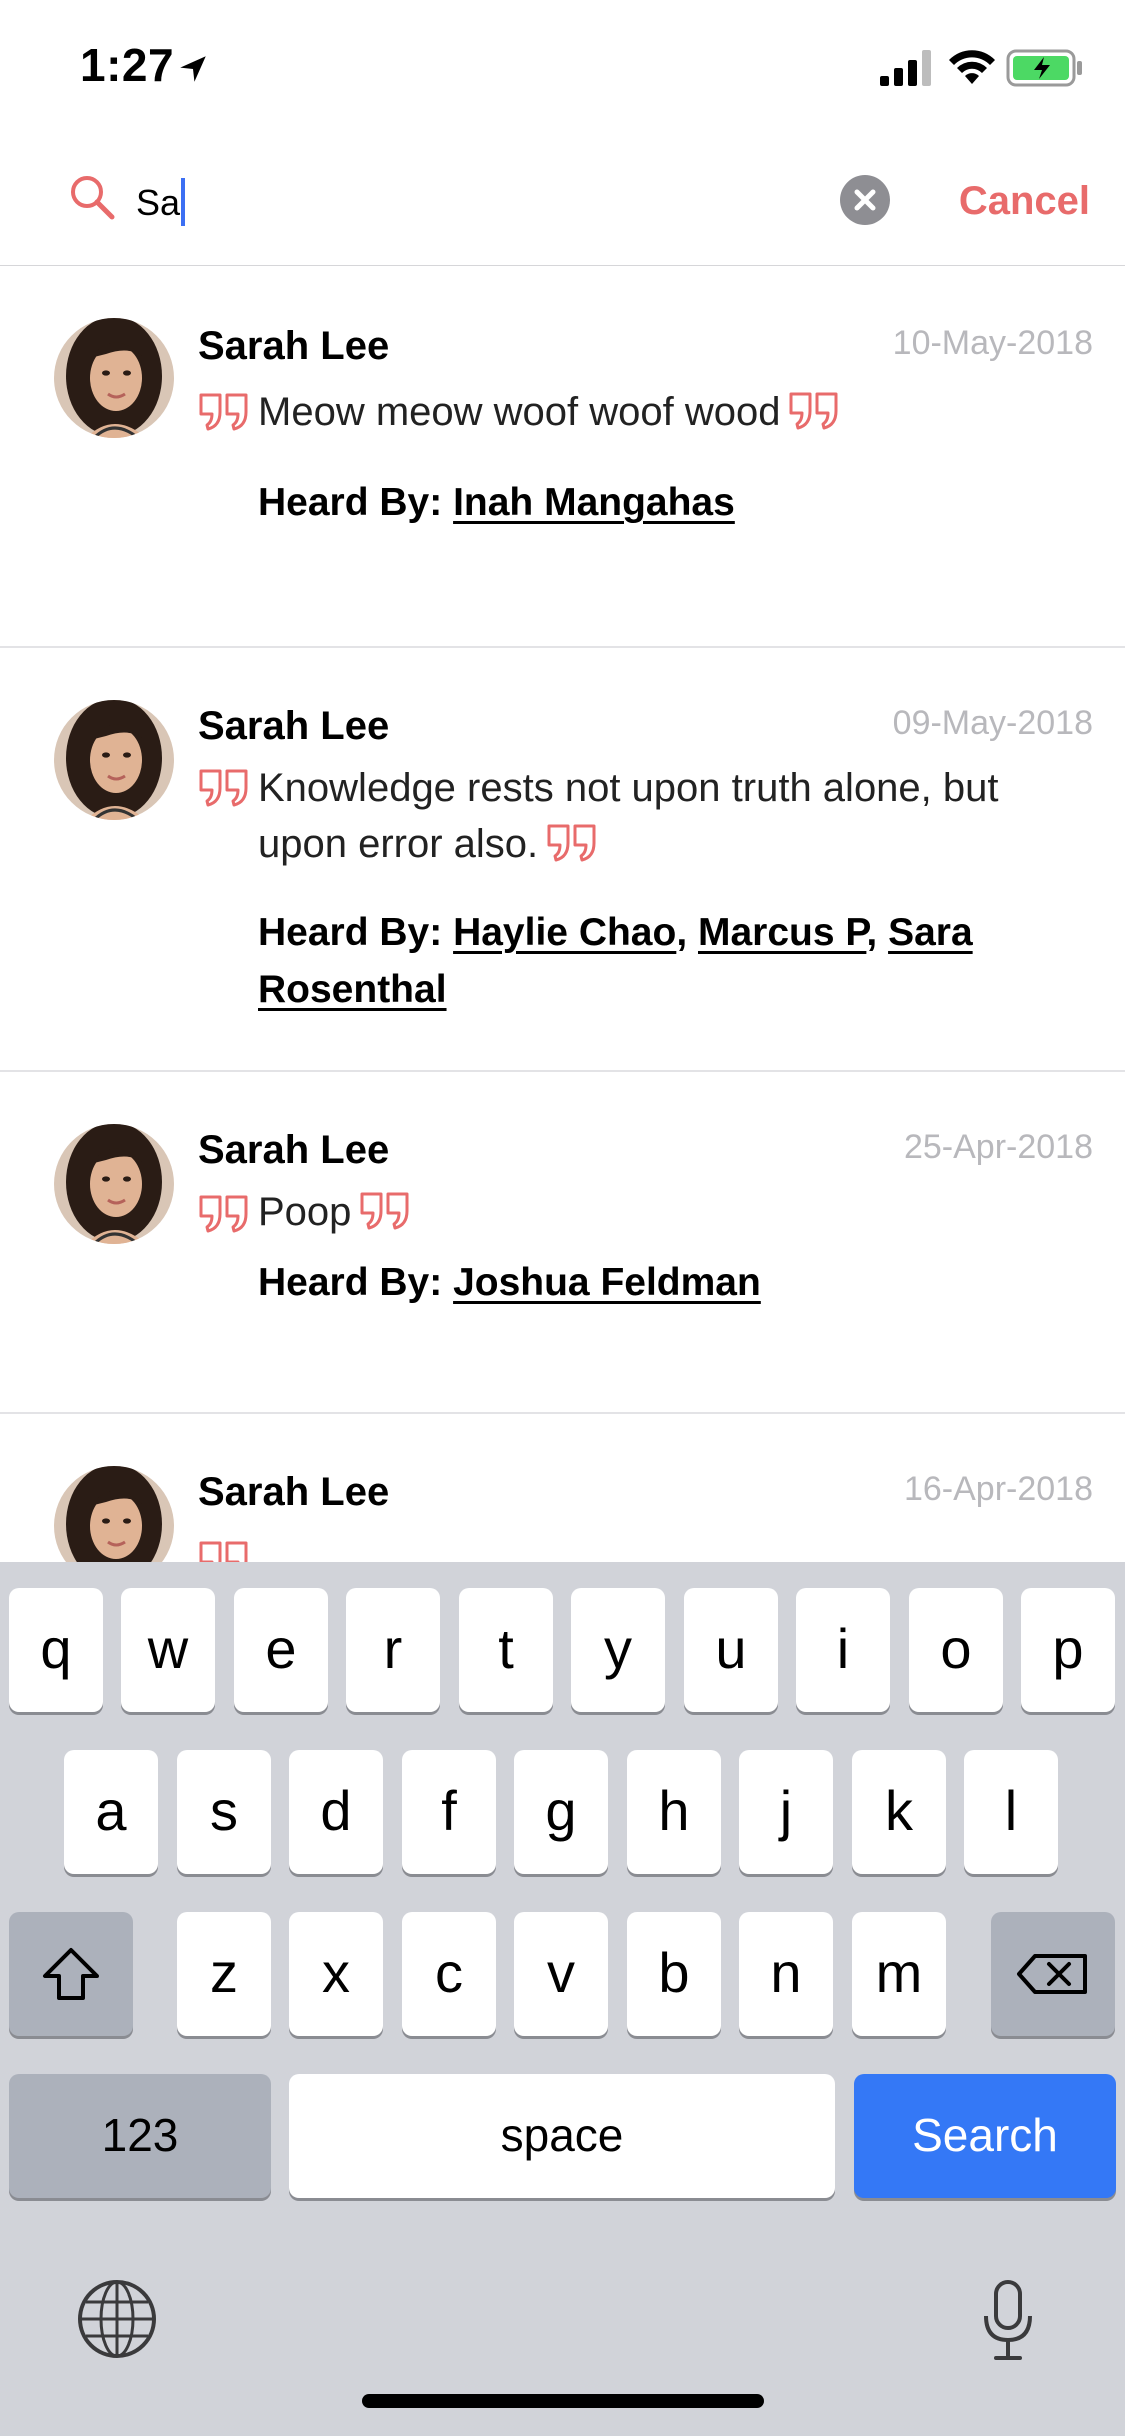 This screenshot has height=2436, width=1125. Describe the element at coordinates (782, 932) in the screenshot. I see `heard-by-person-link: Marcus P` at that location.